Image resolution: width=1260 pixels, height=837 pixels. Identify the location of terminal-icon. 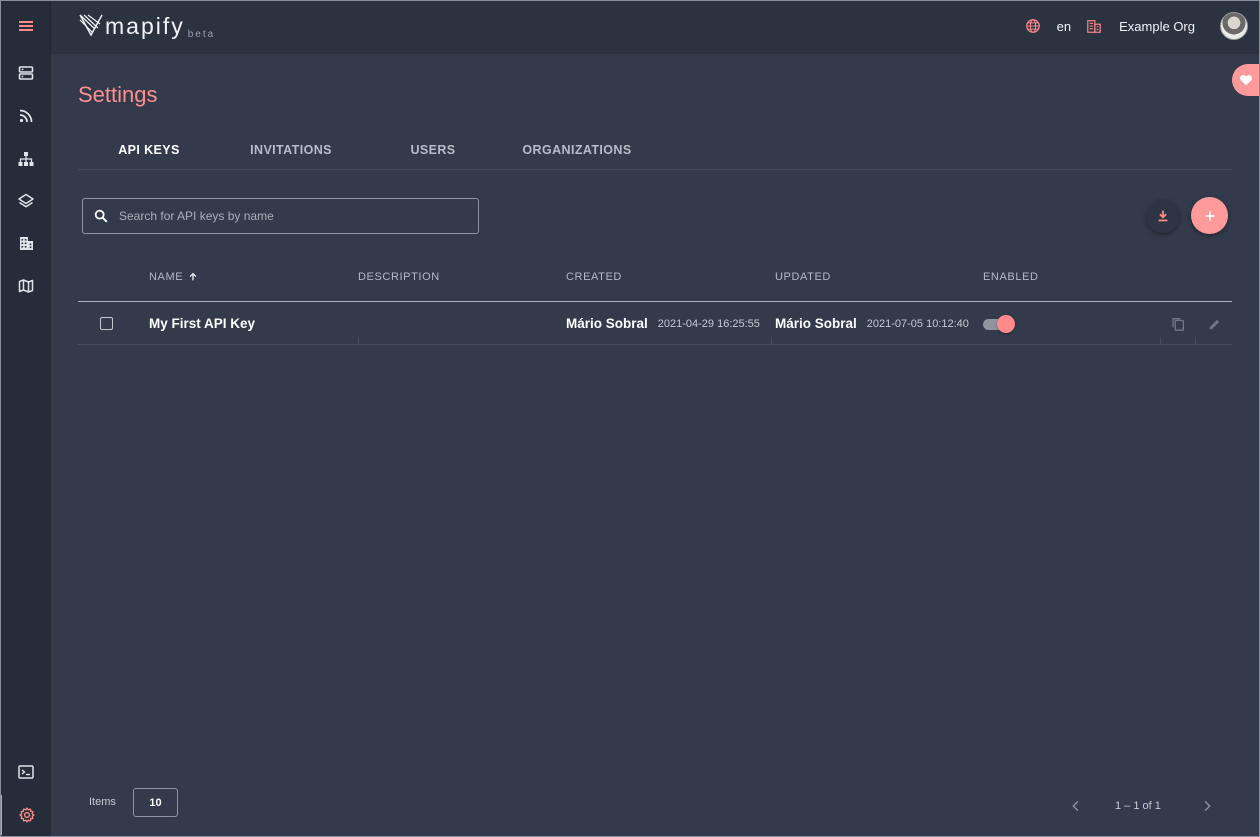
(25, 772).